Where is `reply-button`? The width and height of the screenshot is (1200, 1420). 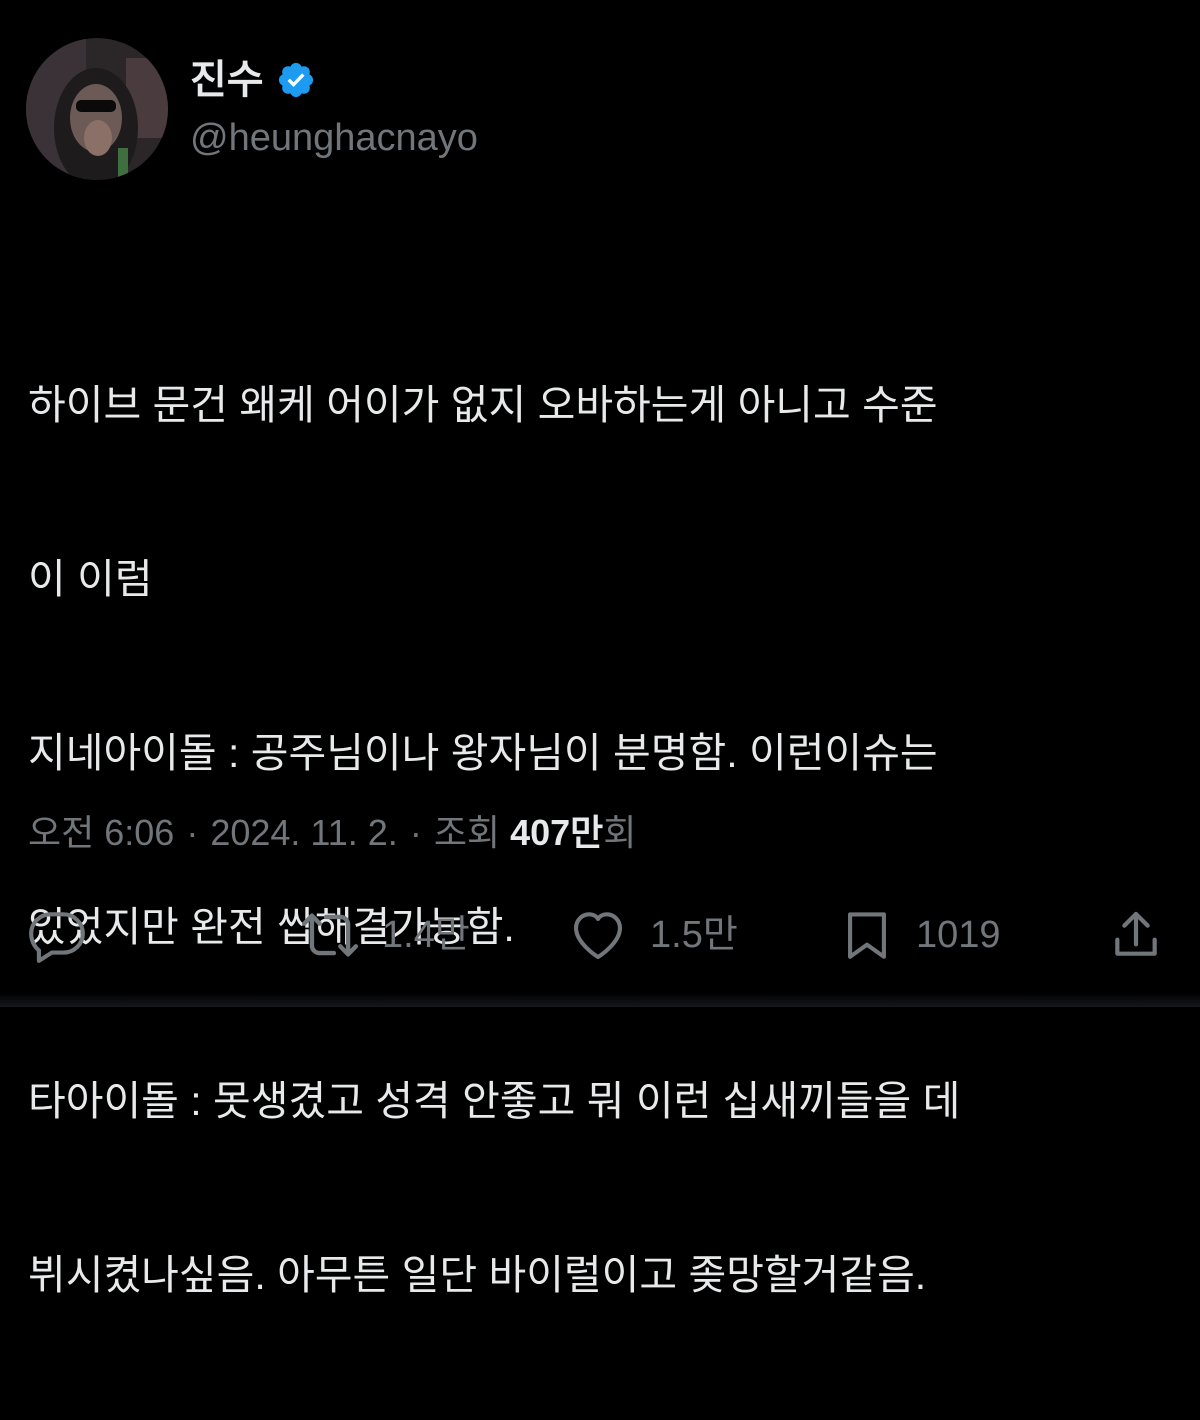 reply-button is located at coordinates (67, 935).